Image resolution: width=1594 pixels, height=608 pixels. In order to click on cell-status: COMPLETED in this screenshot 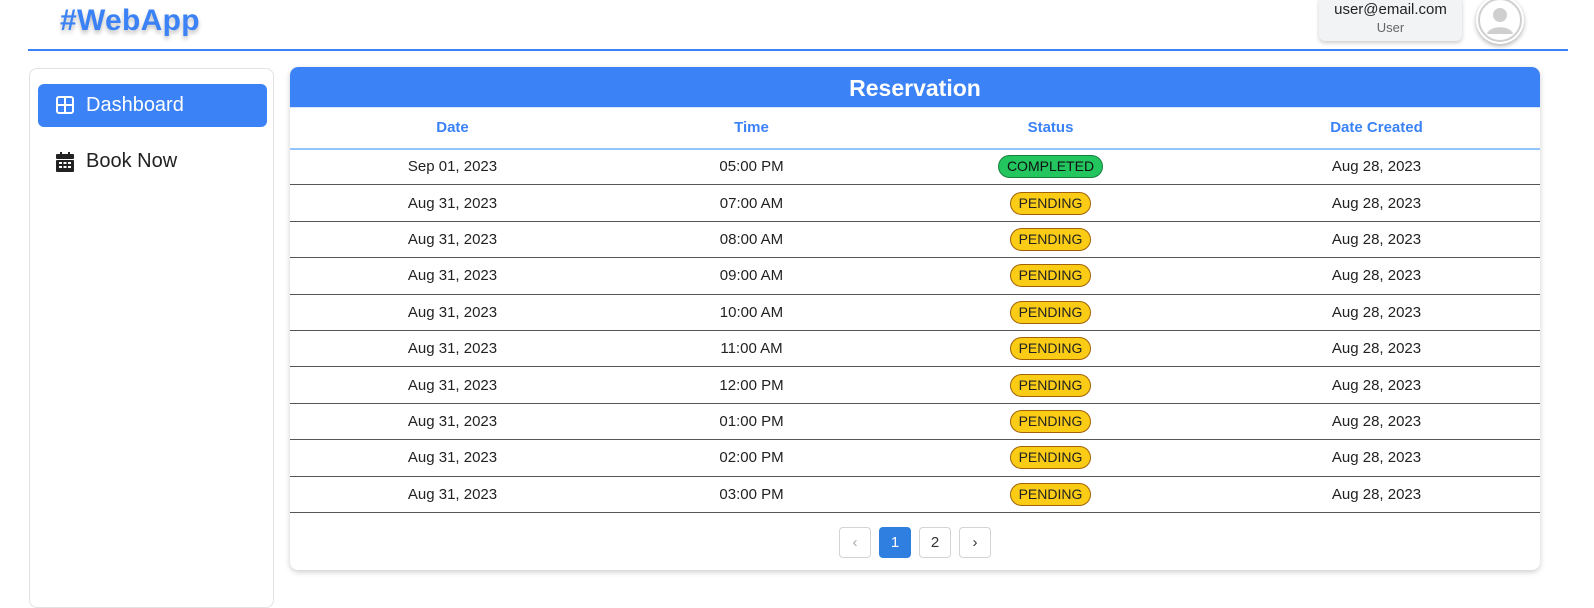, I will do `click(1050, 167)`.